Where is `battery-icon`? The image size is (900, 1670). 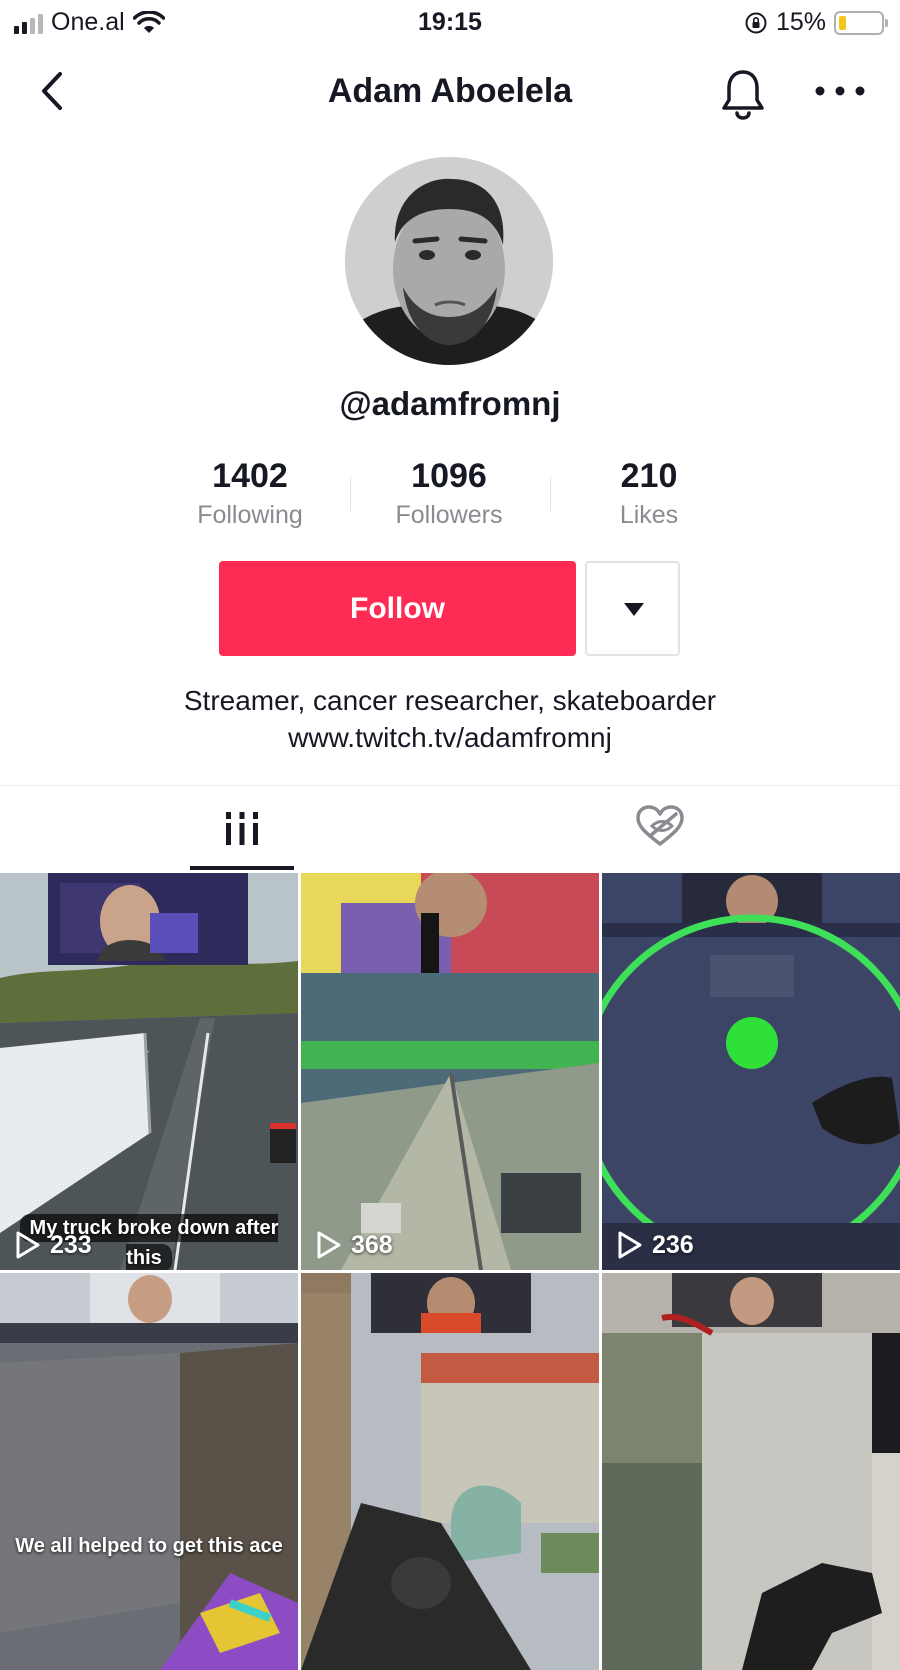 battery-icon is located at coordinates (861, 22).